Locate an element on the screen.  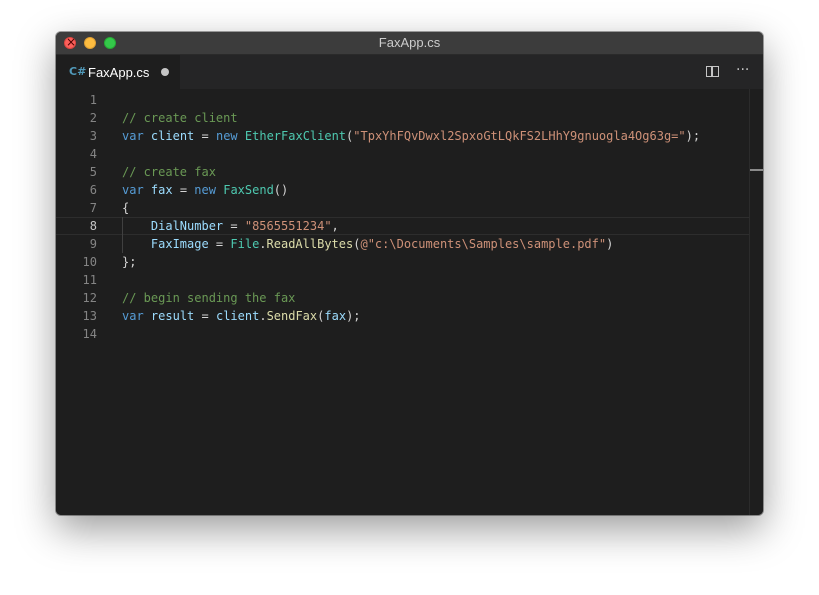
scrollbar-cursor-marker is located at coordinates (756, 170).